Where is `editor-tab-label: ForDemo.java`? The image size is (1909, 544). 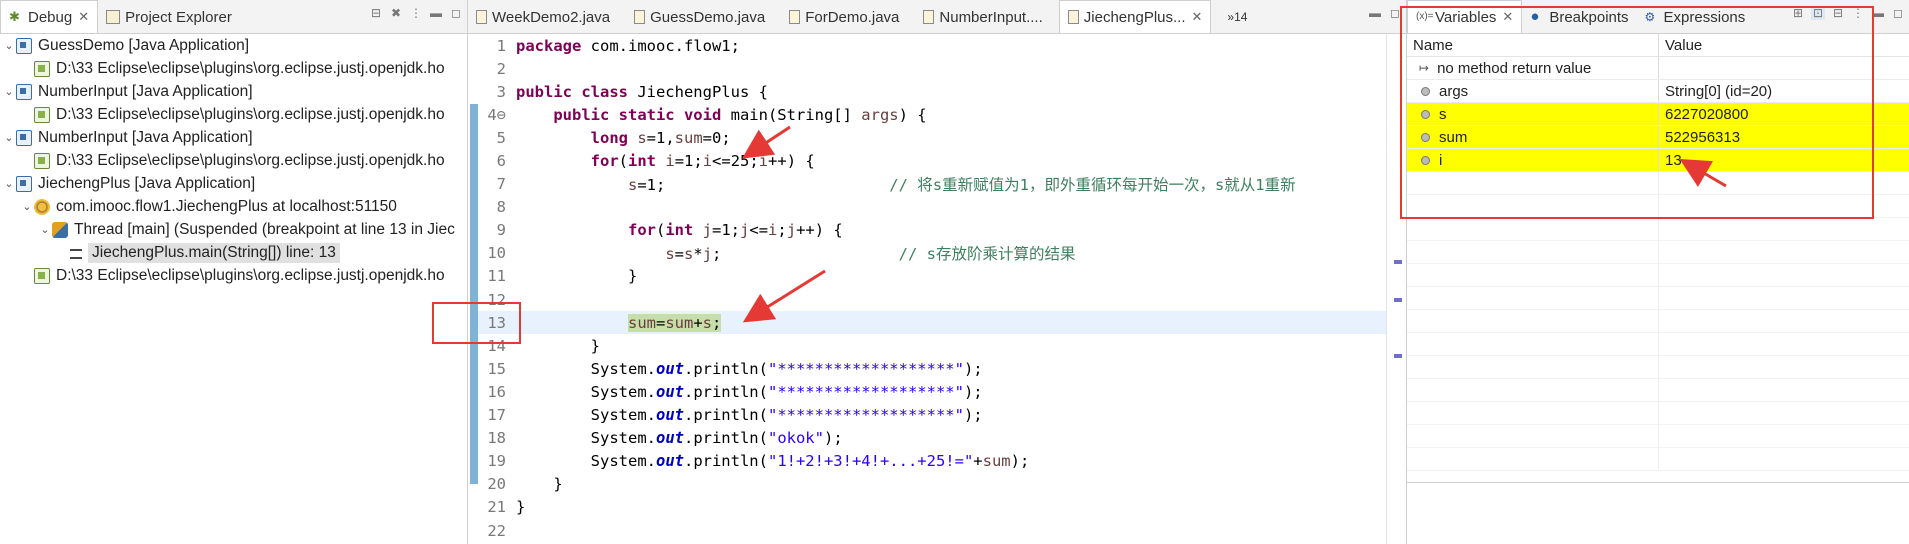
editor-tab-label: ForDemo.java is located at coordinates (852, 17).